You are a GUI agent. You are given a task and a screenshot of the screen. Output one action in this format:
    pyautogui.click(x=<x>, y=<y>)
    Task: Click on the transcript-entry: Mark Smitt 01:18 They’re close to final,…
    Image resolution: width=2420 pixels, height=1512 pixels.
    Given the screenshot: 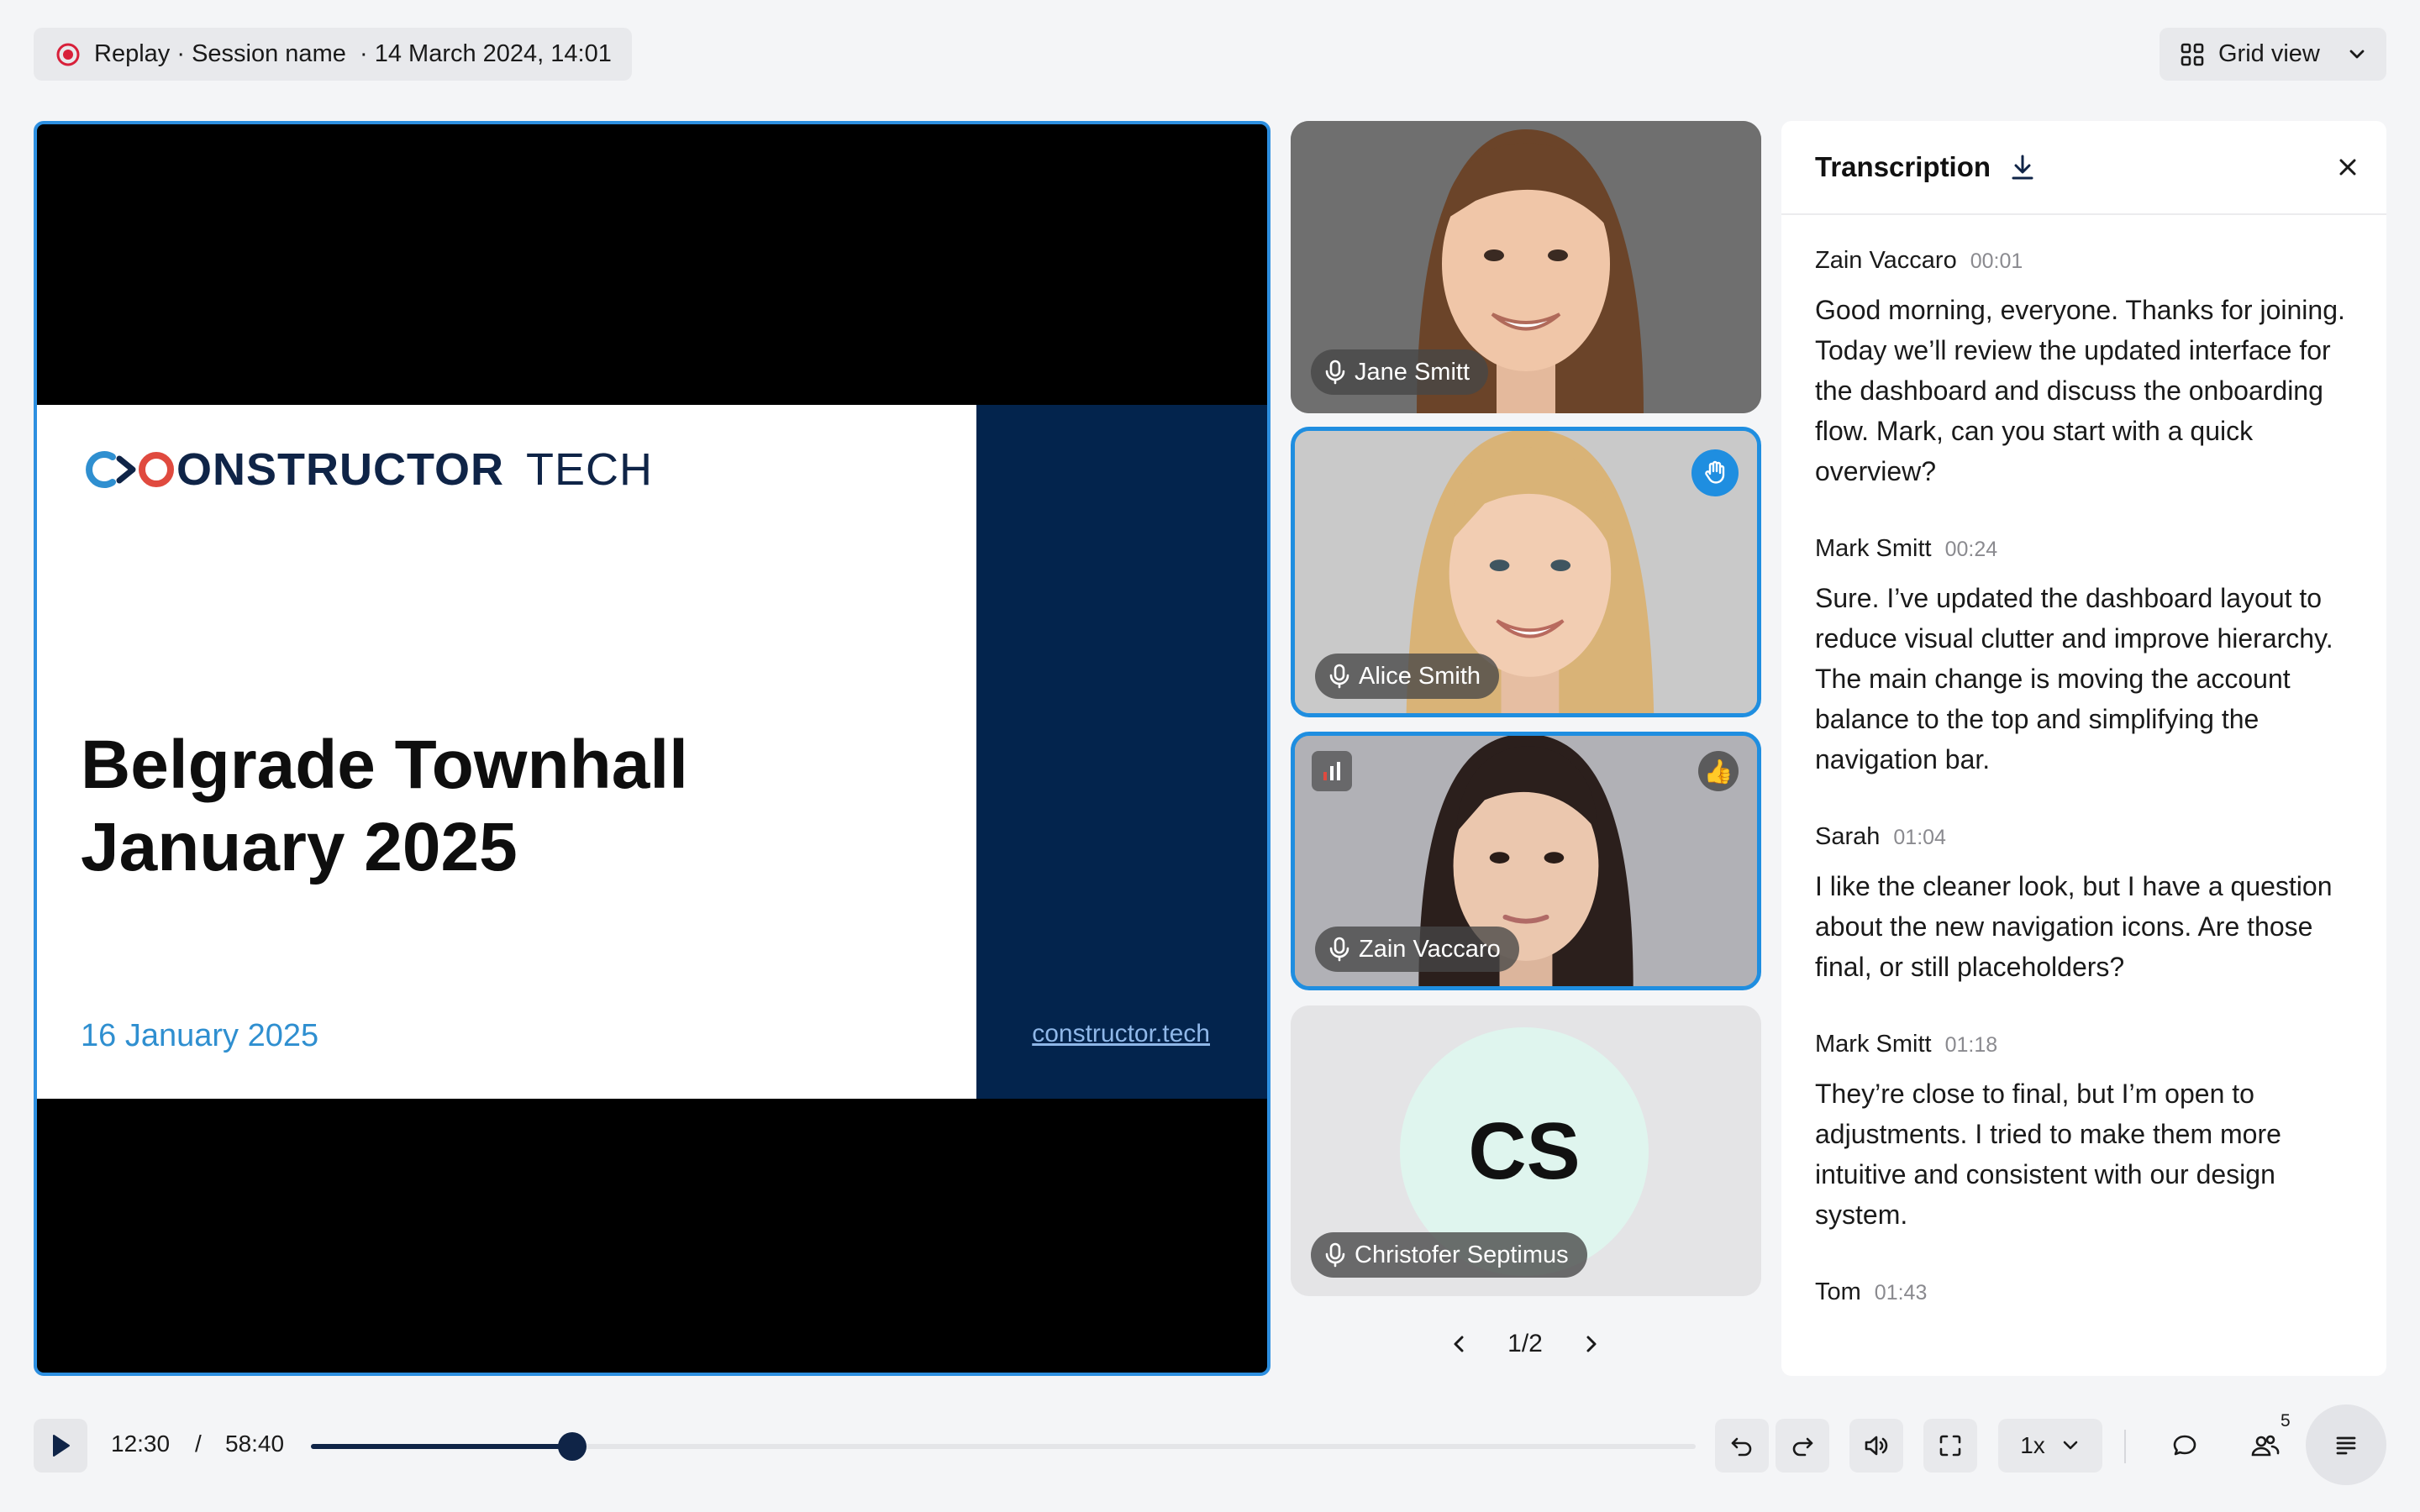 What is the action you would take?
    pyautogui.click(x=2084, y=1133)
    